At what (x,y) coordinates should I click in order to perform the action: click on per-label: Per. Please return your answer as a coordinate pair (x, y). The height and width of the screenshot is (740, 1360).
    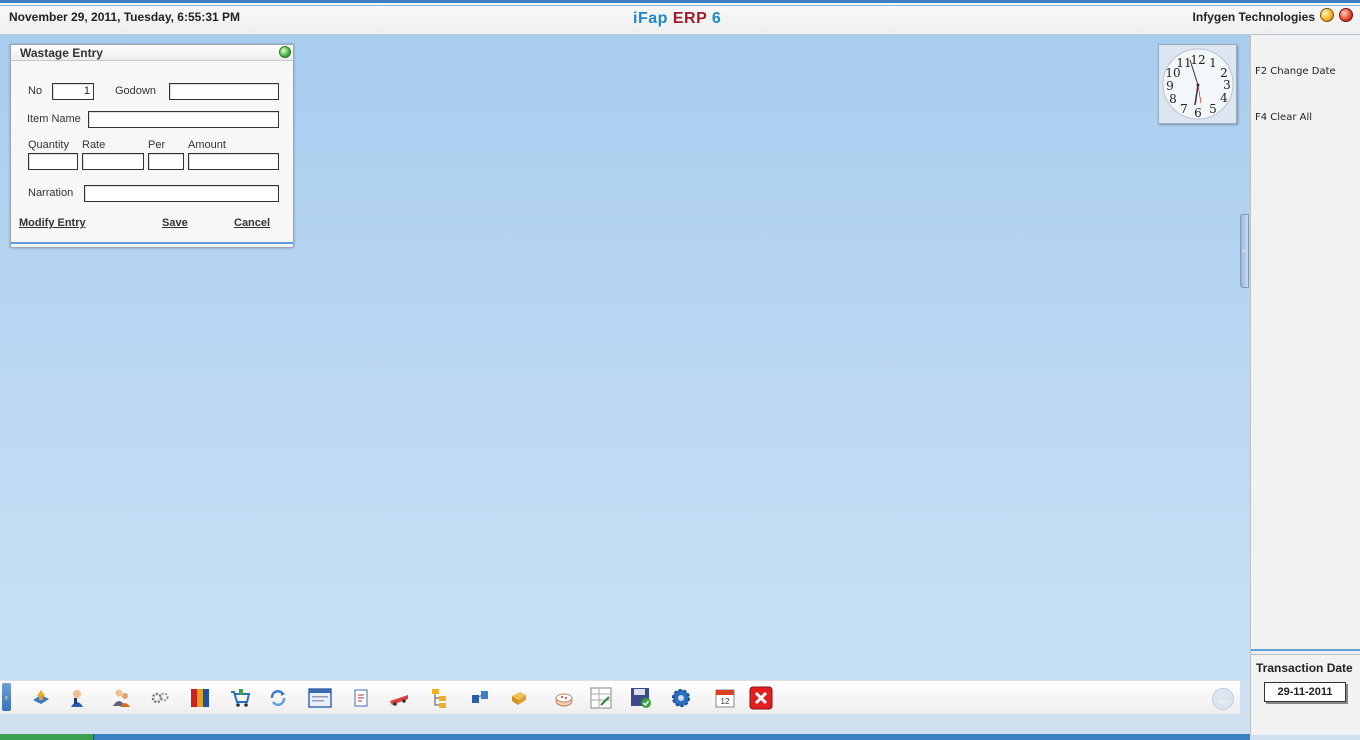
    Looking at the image, I should click on (157, 145).